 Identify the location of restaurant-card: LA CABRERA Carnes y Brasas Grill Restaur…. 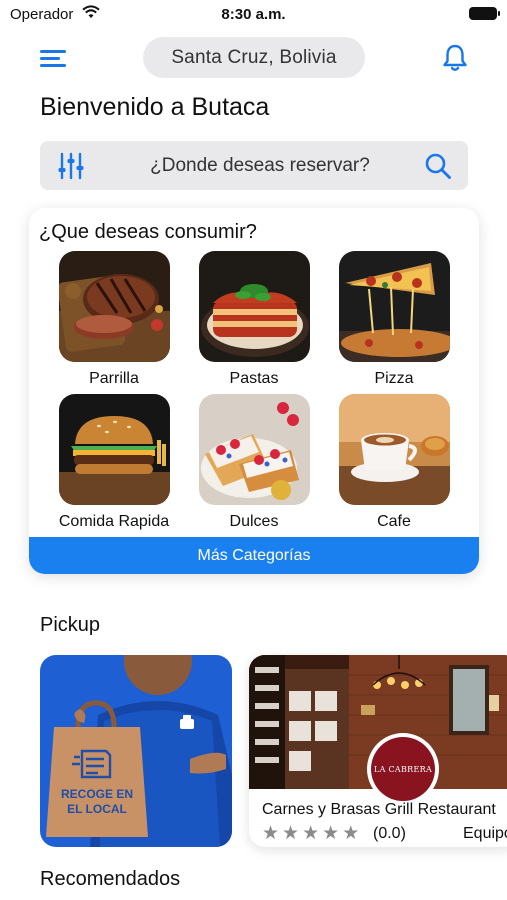
(378, 751).